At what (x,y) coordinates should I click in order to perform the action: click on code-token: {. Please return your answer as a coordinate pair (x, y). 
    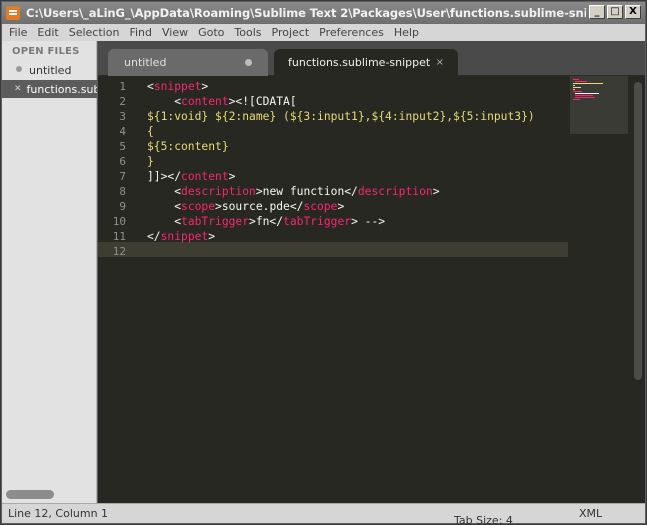
    Looking at the image, I should click on (150, 131).